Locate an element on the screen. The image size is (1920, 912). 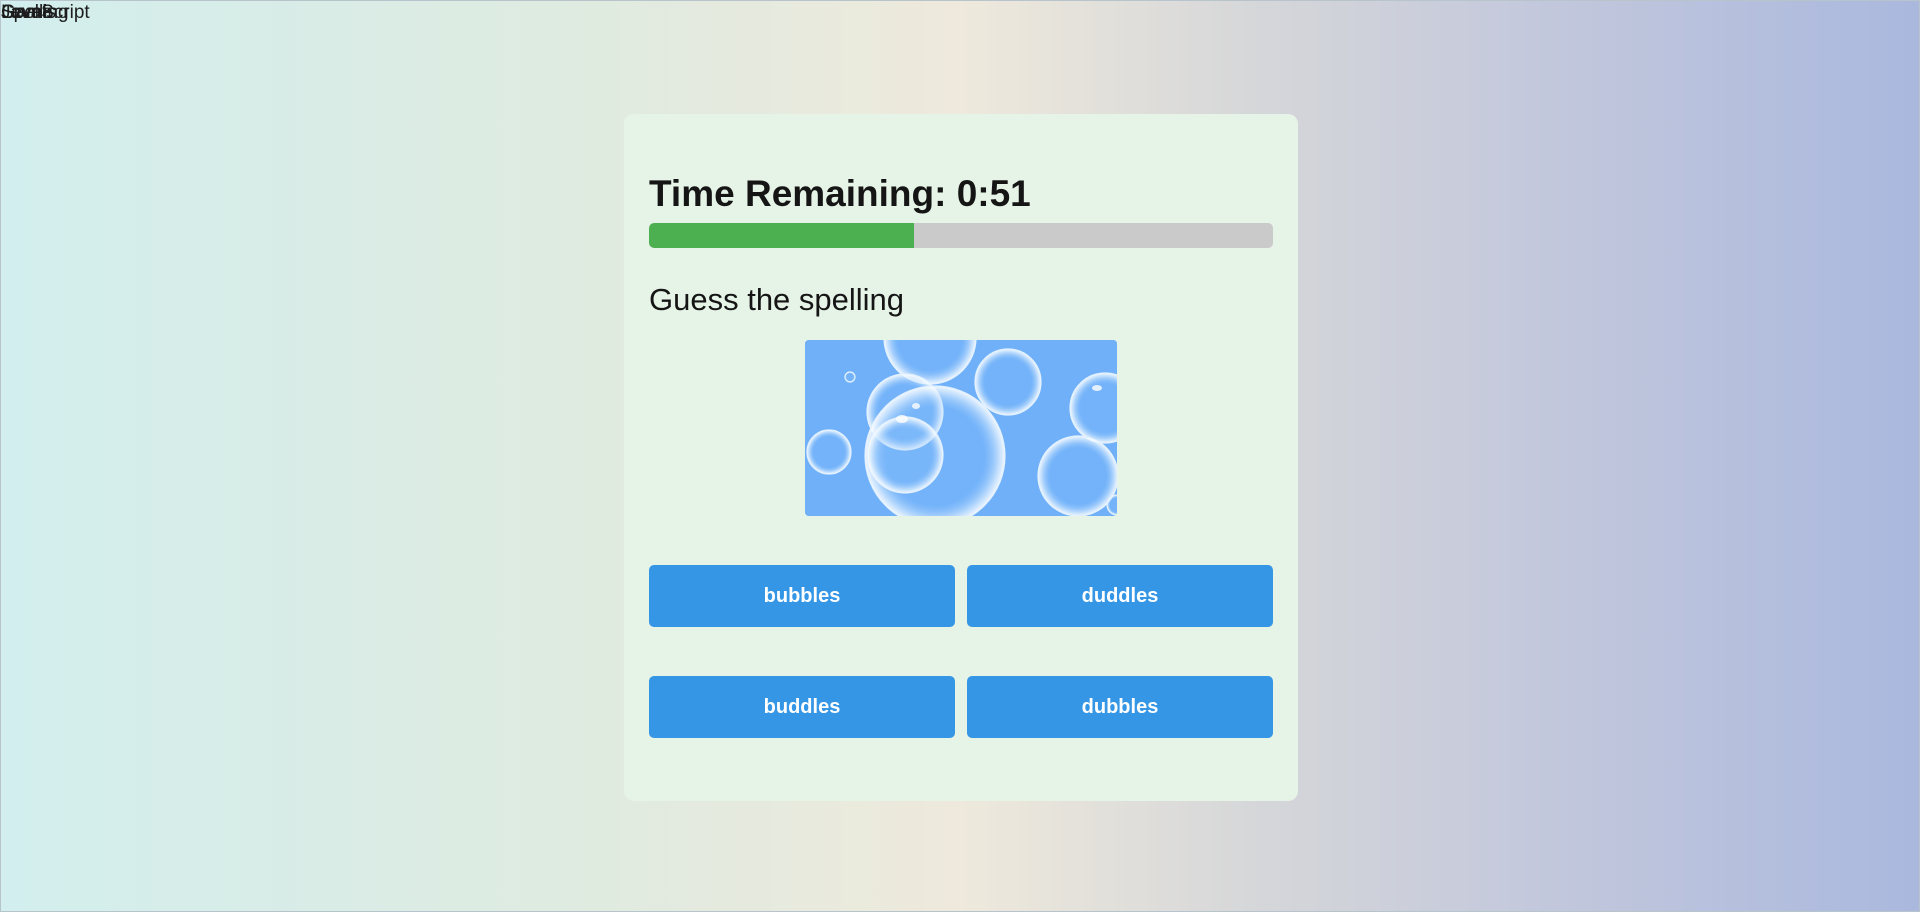
choice-button-buddles: buddles is located at coordinates (802, 707).